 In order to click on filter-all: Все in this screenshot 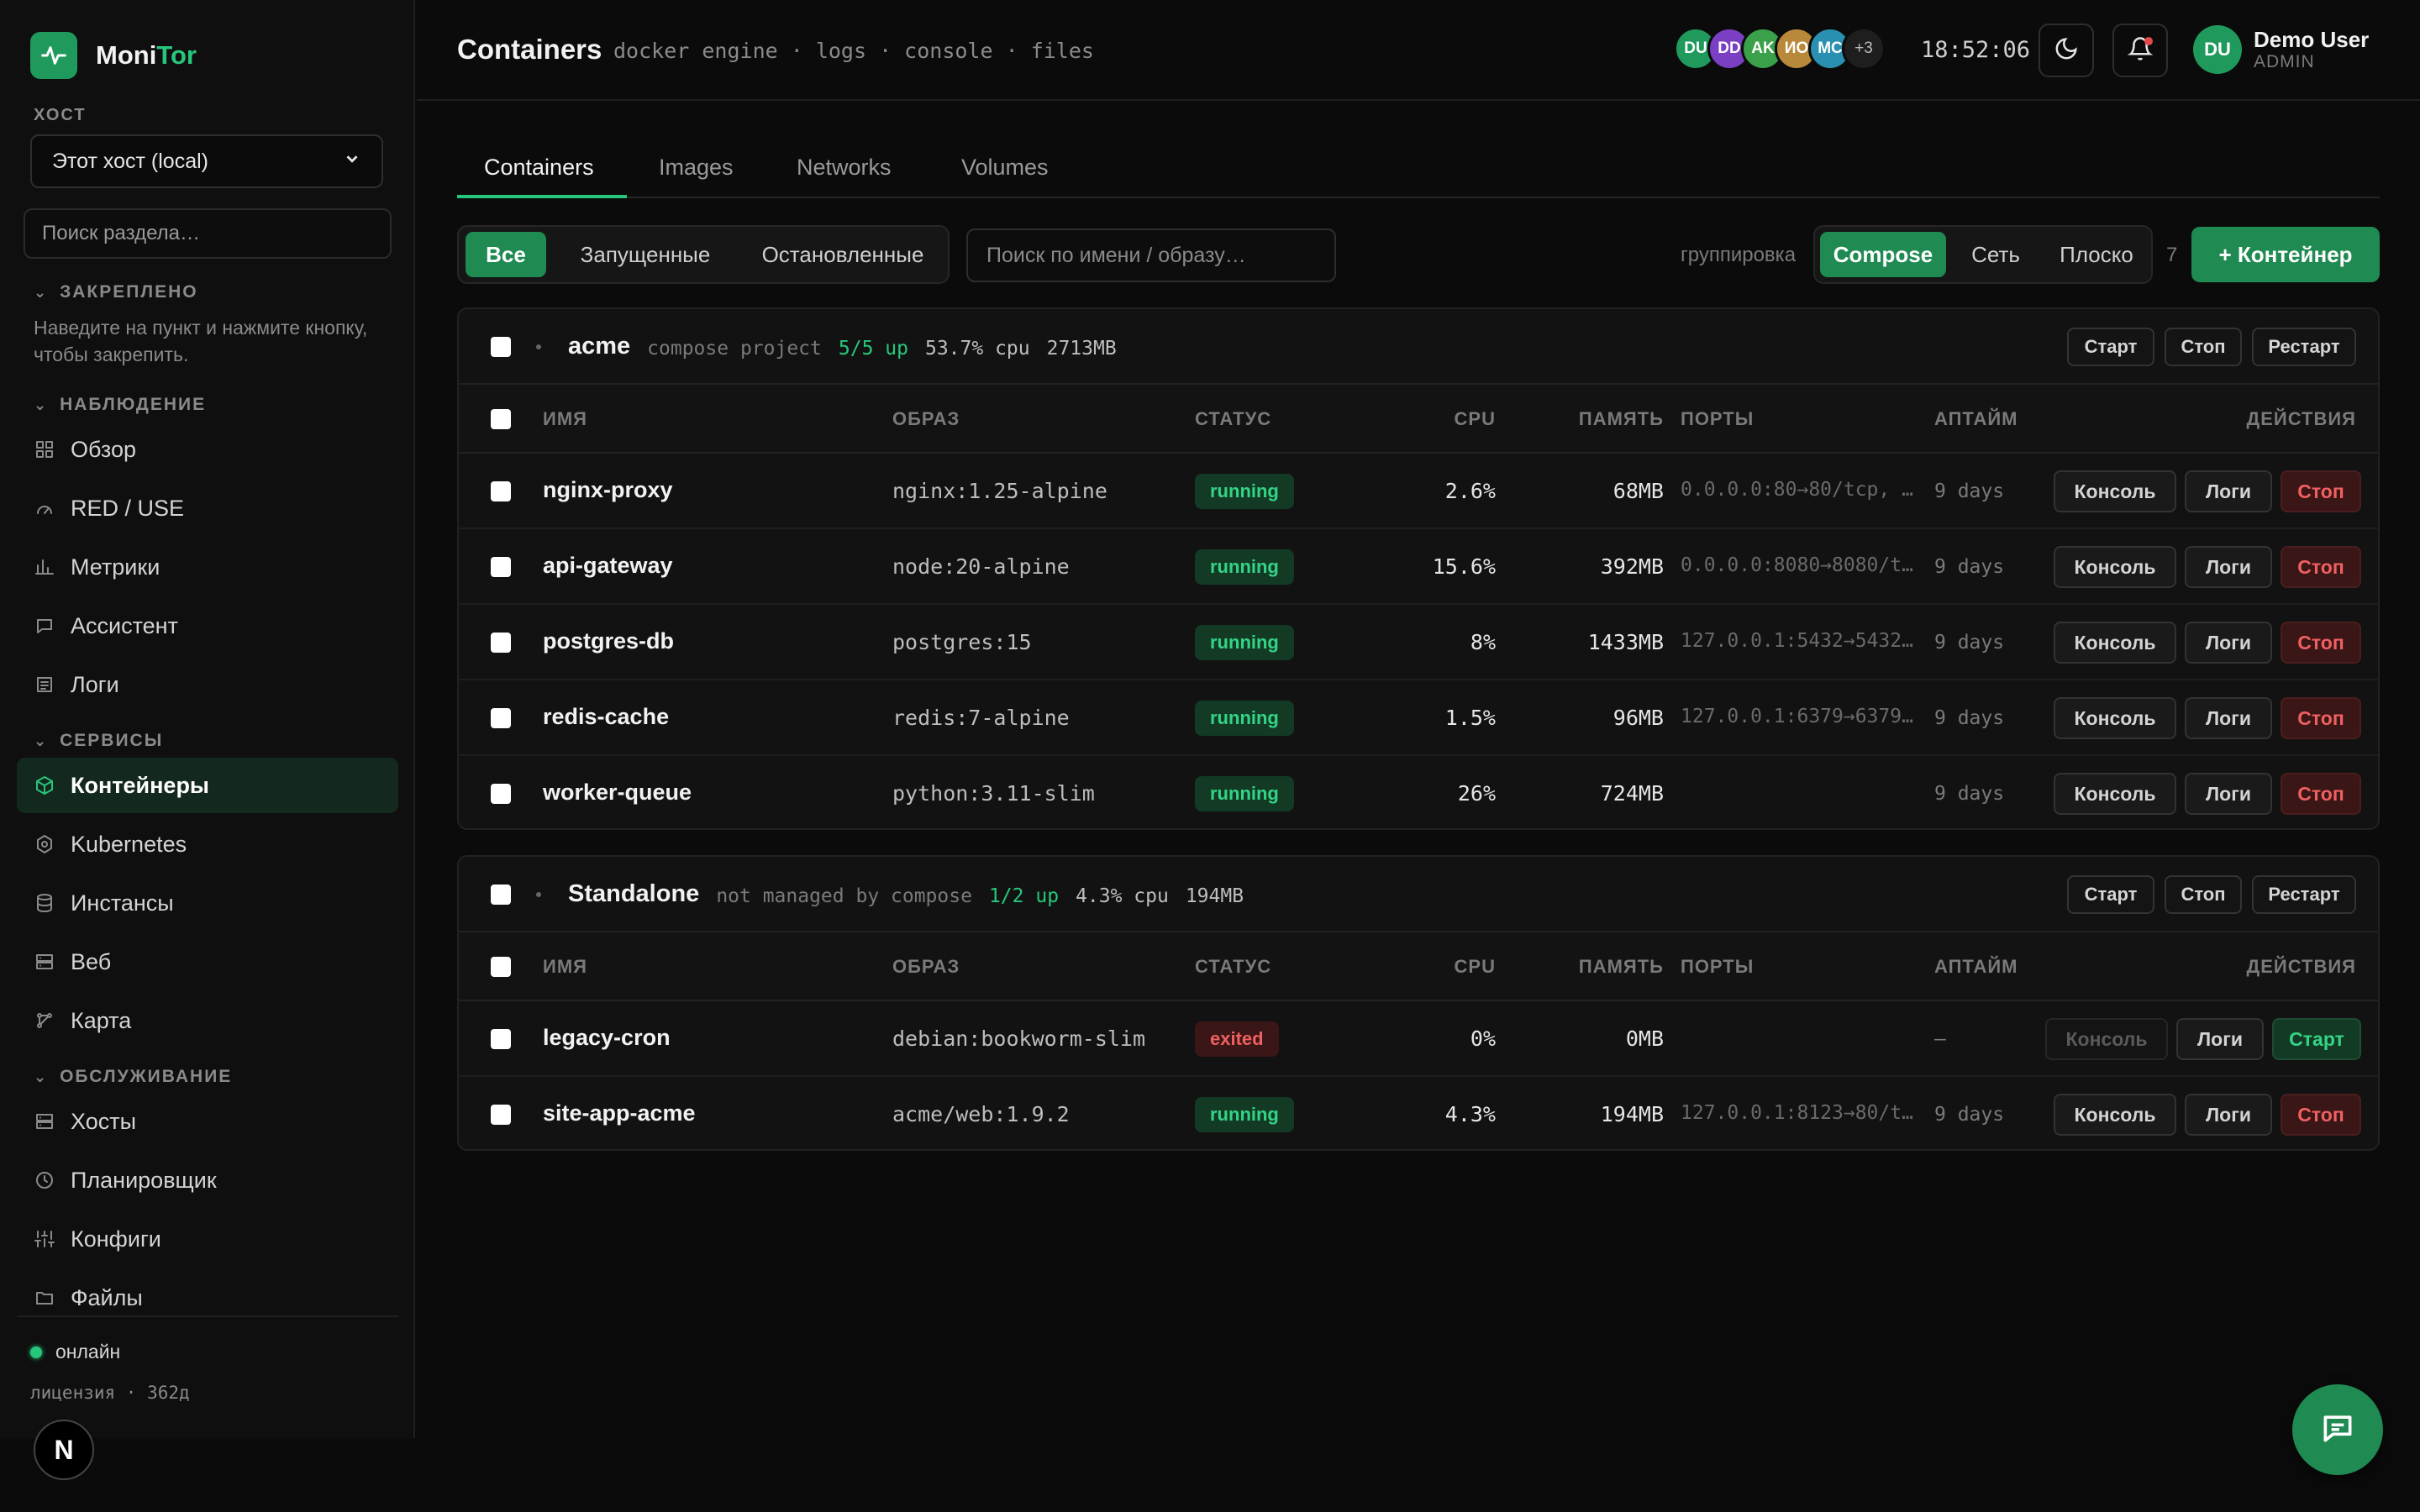, I will do `click(506, 254)`.